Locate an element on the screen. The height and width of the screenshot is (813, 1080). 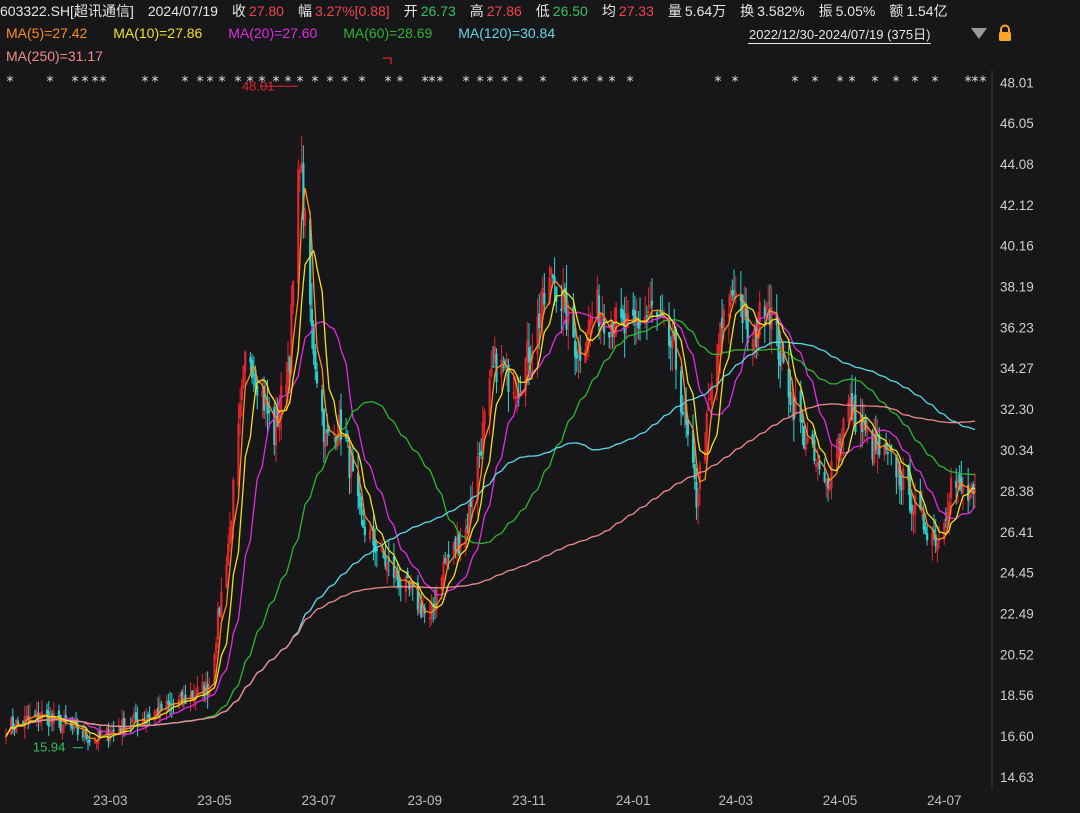
y-tick-label: 32.30 is located at coordinates (1017, 409).